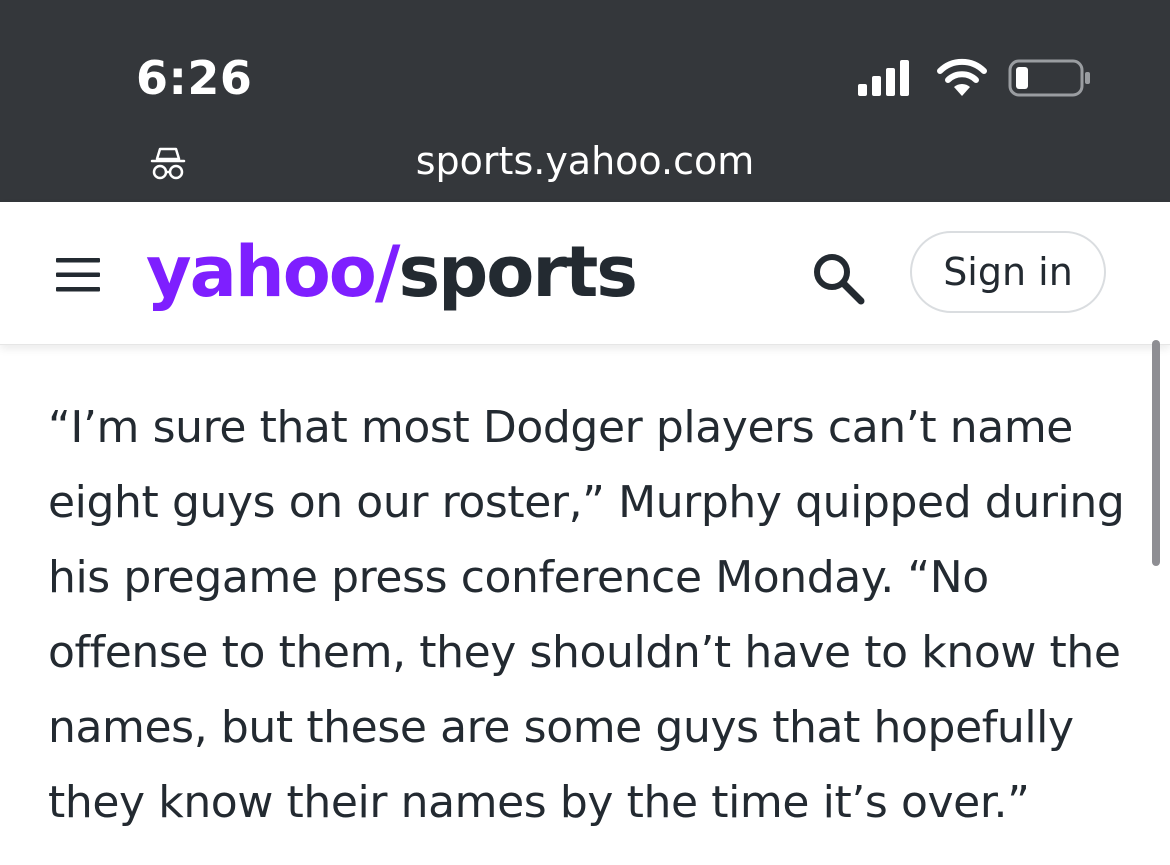 The width and height of the screenshot is (1170, 865). I want to click on logo-yahoo-text: yahoo/, so click(273, 272).